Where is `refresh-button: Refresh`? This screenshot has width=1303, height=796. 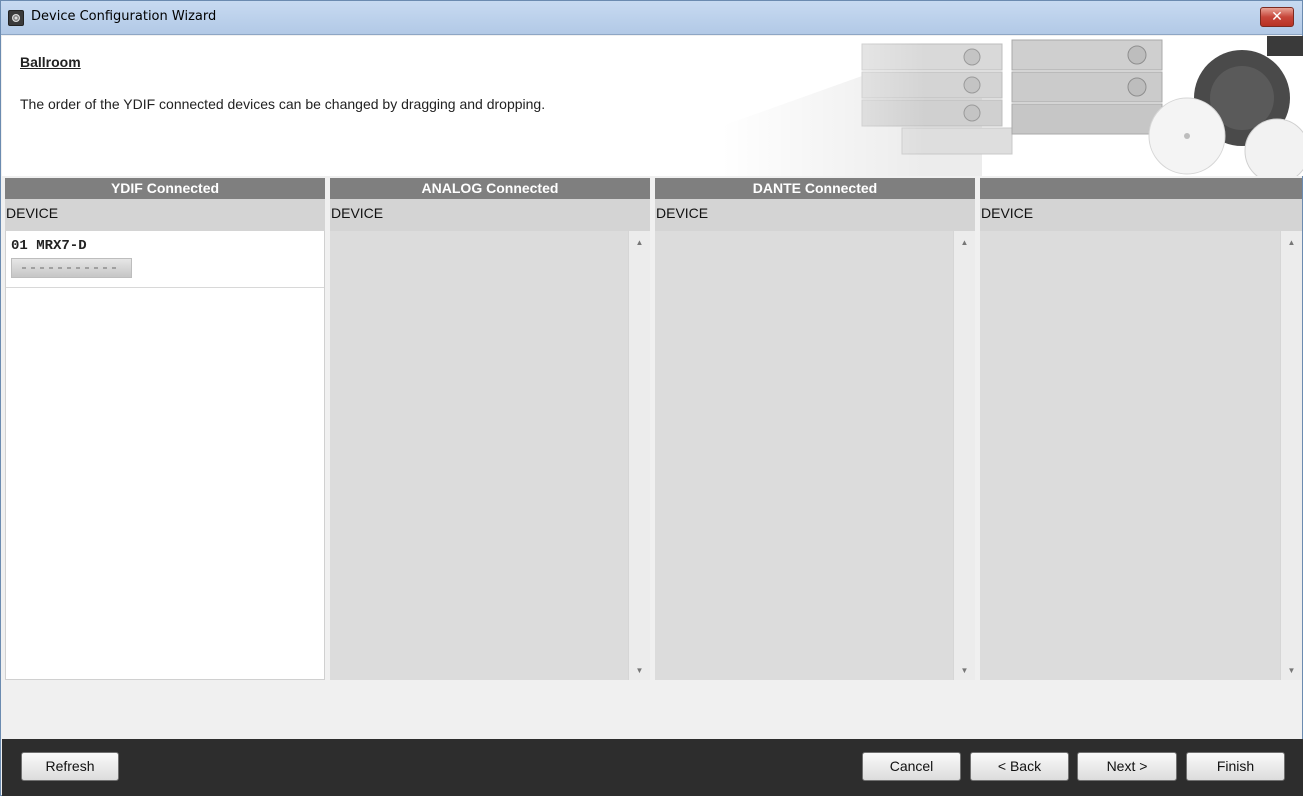
refresh-button: Refresh is located at coordinates (70, 766).